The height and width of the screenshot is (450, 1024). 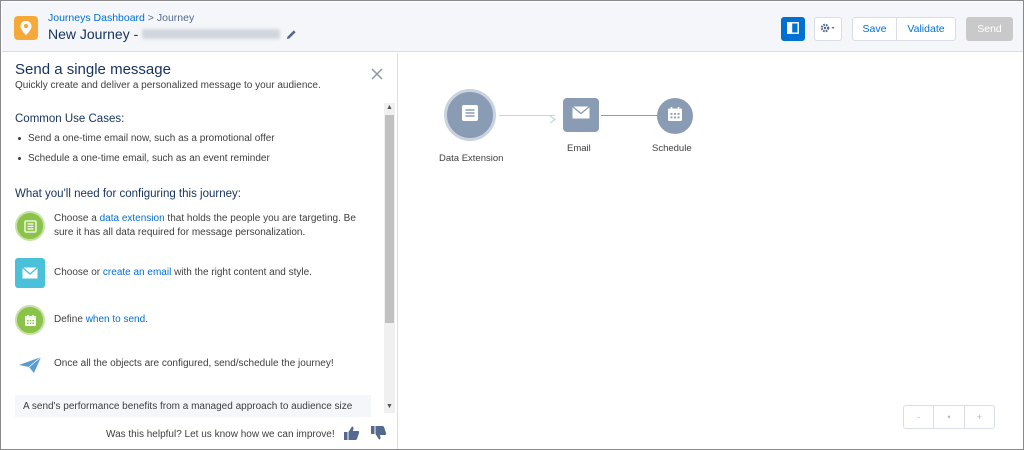 I want to click on thumbs-down-icon, so click(x=378, y=435).